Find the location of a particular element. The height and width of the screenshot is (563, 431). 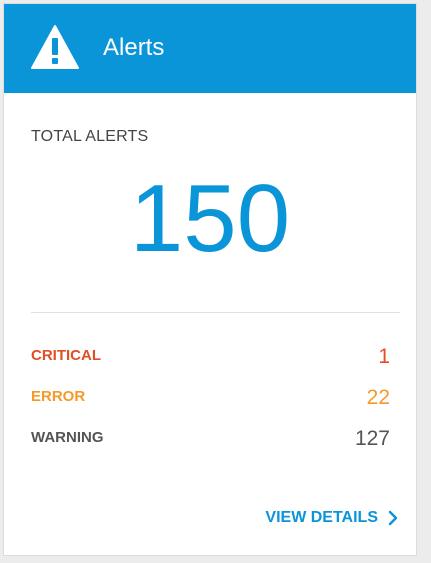

card-title: Alerts is located at coordinates (134, 47).